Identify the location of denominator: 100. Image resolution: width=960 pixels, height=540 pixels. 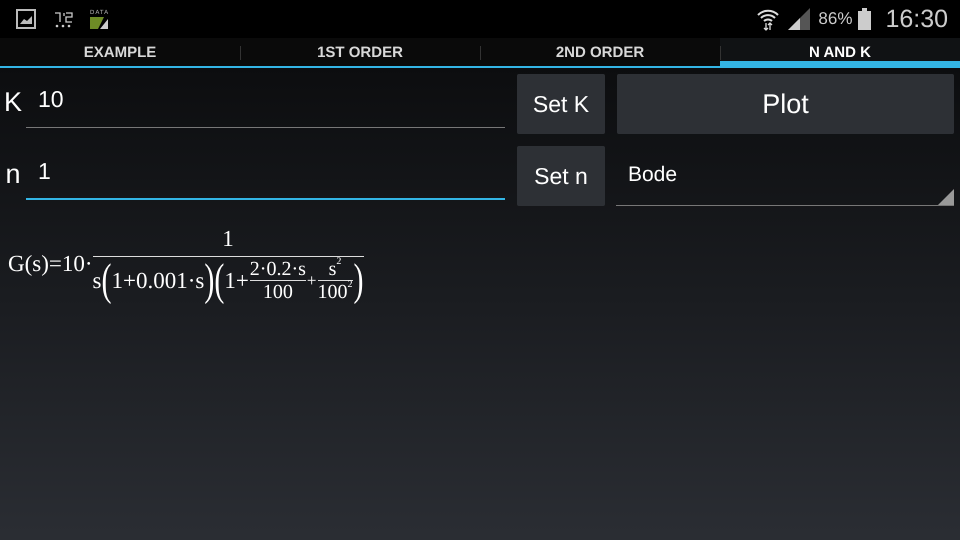
(277, 292).